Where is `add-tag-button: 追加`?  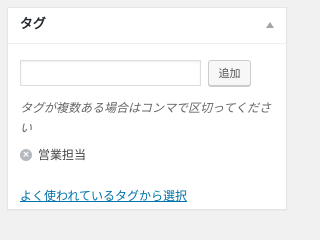
add-tag-button: 追加 is located at coordinates (229, 73).